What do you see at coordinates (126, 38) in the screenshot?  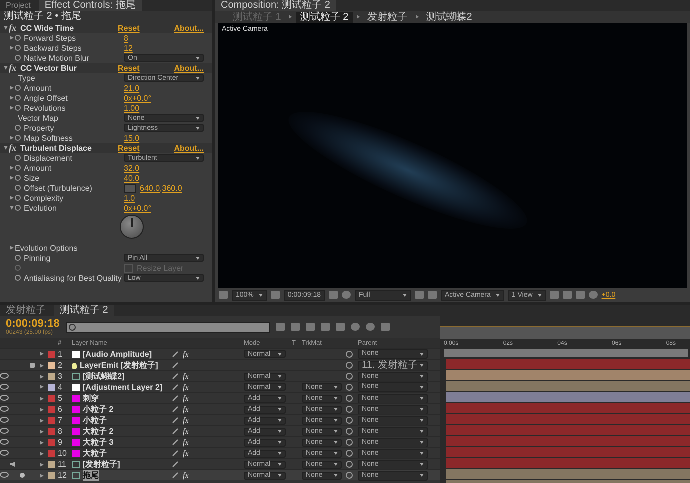 I see `property-value: 8` at bounding box center [126, 38].